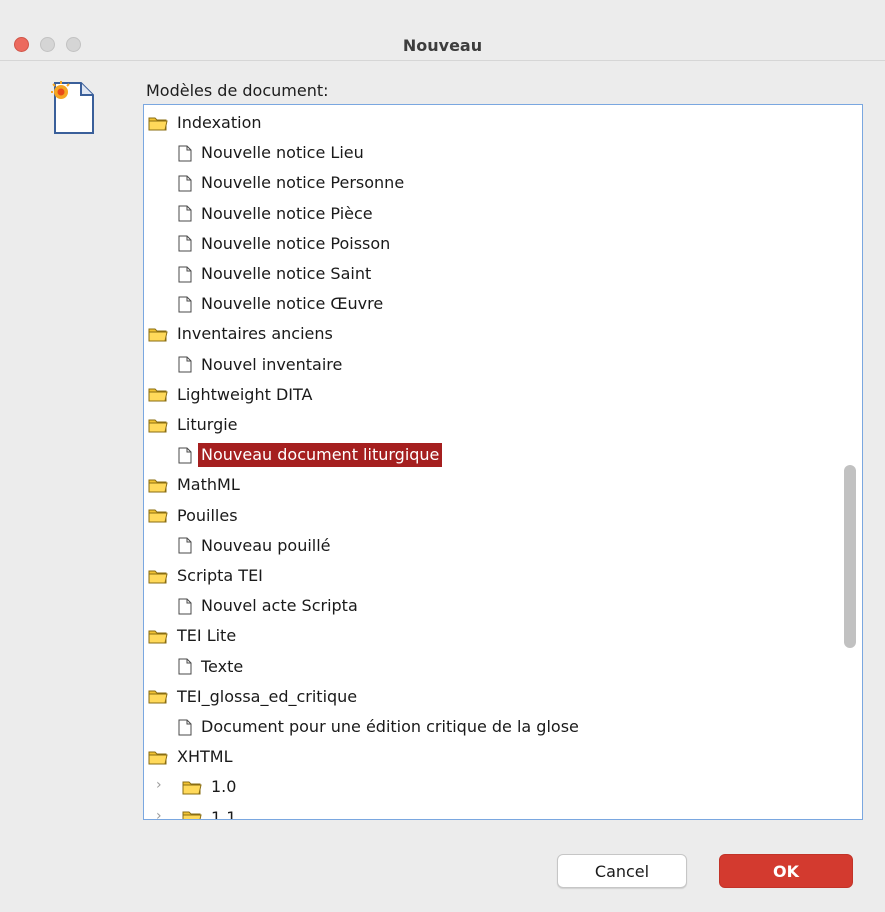 The width and height of the screenshot is (885, 912). I want to click on cancel-button: Cancel, so click(622, 871).